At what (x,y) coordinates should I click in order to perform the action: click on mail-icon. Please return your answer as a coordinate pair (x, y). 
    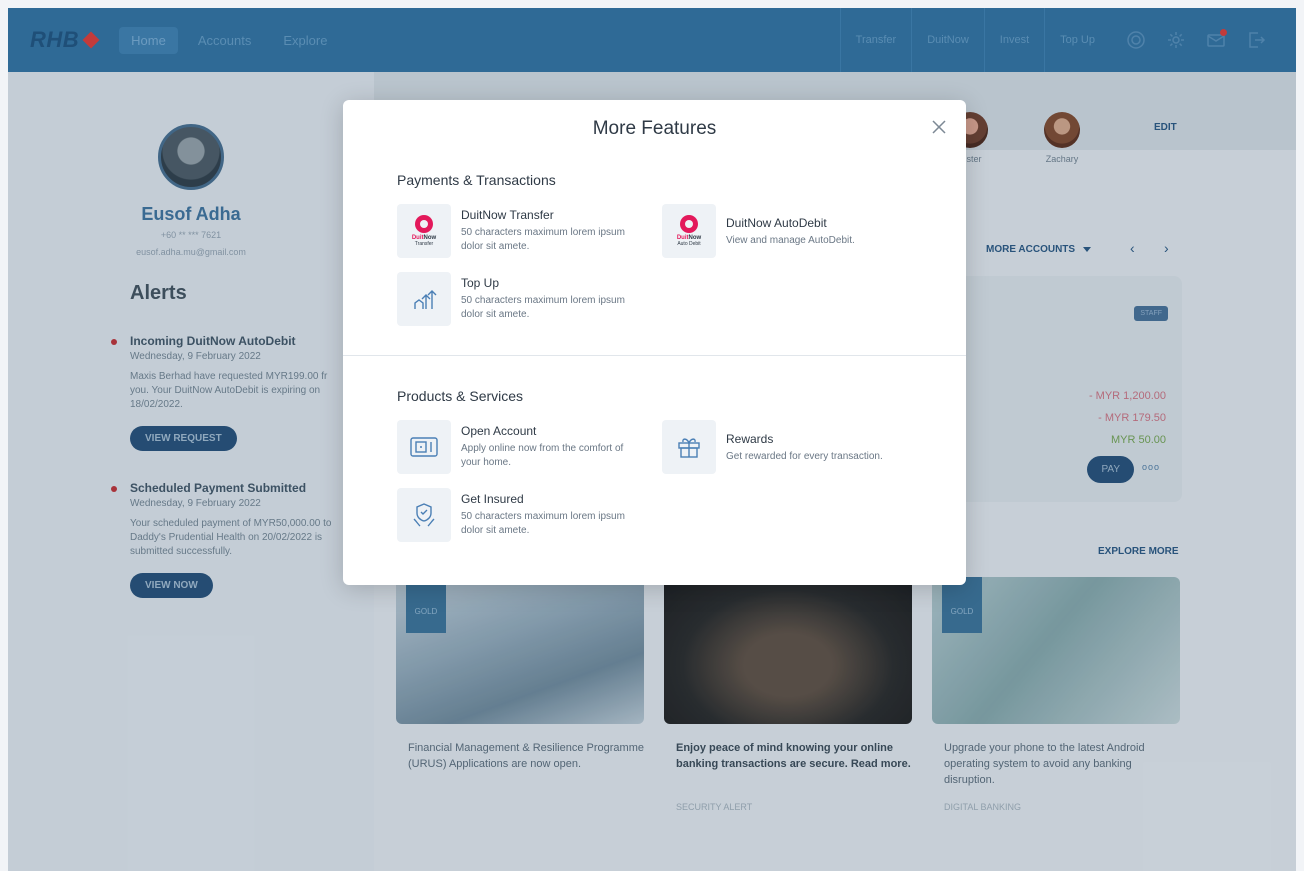
    Looking at the image, I should click on (1216, 40).